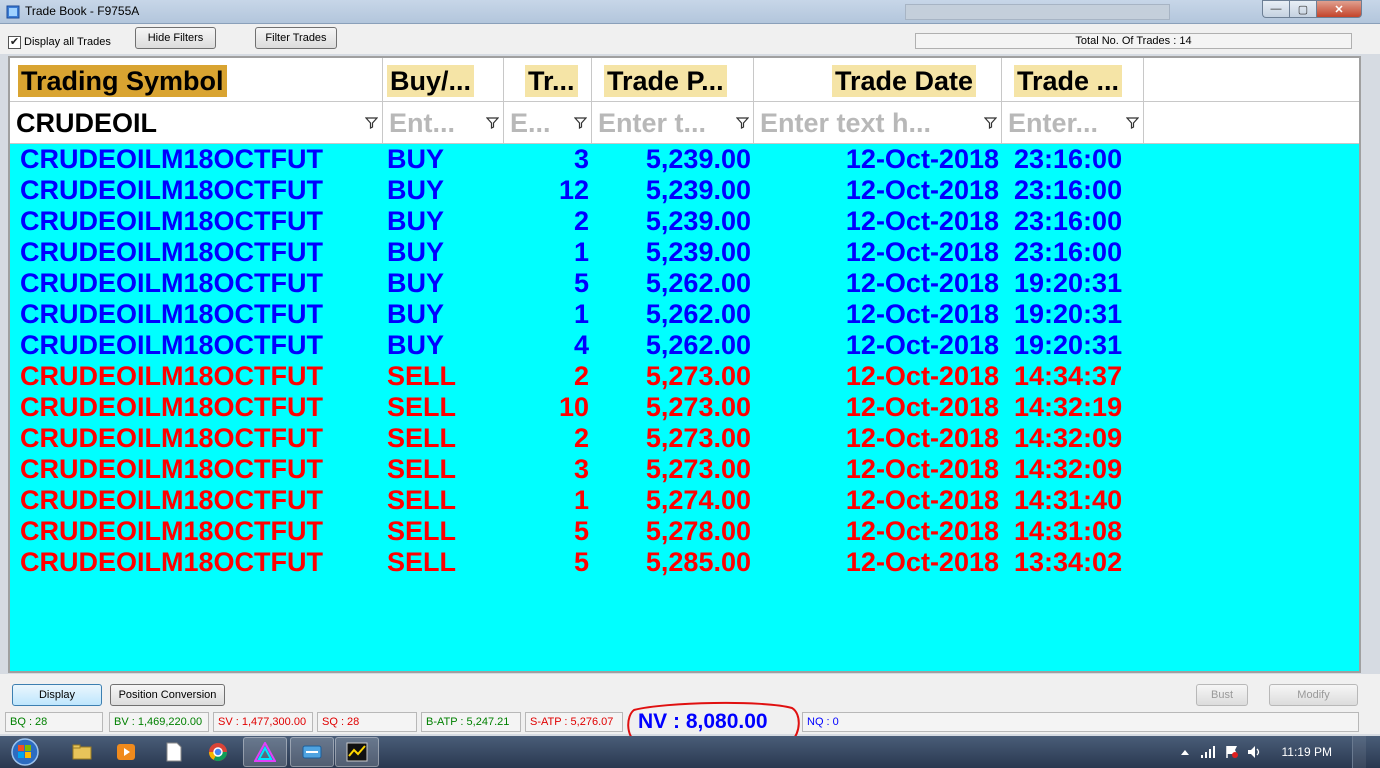 Image resolution: width=1380 pixels, height=768 pixels. What do you see at coordinates (126, 752) in the screenshot?
I see `media-player-icon` at bounding box center [126, 752].